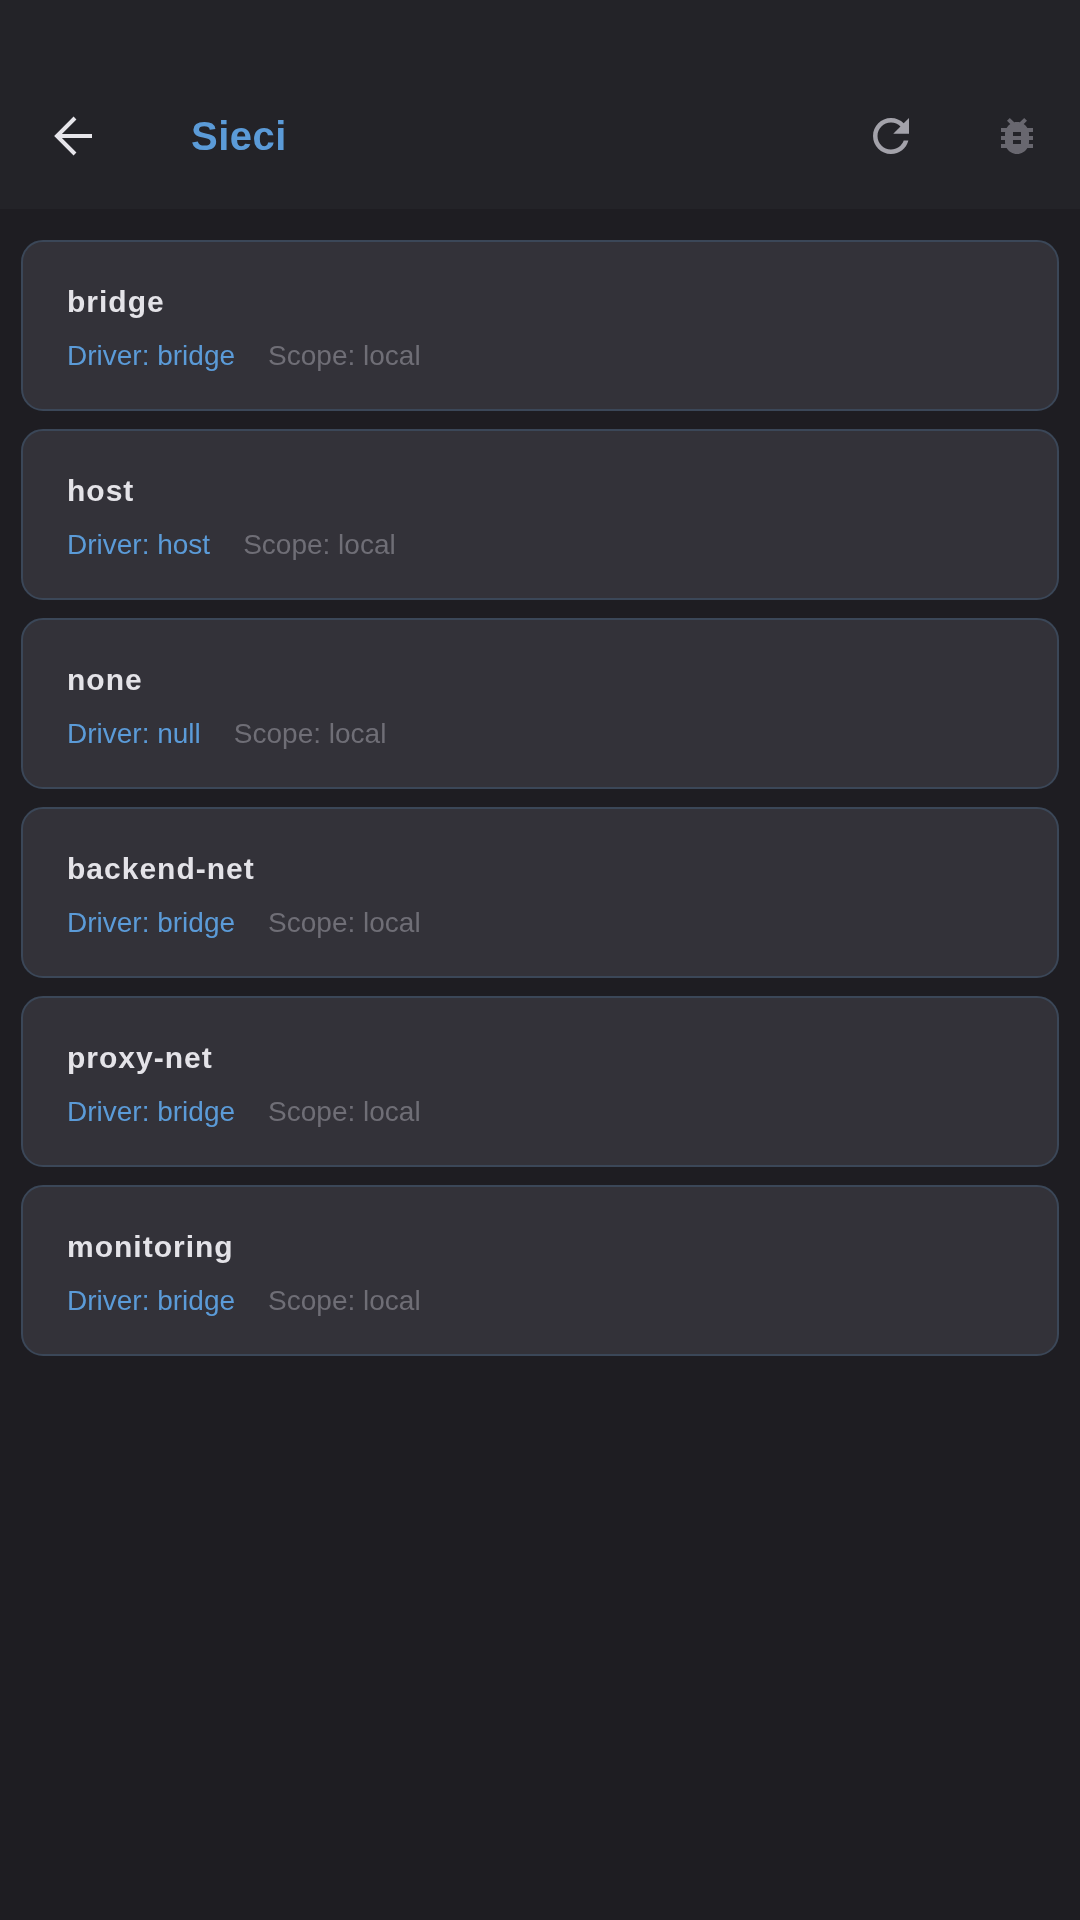 This screenshot has width=1080, height=1920. Describe the element at coordinates (105, 680) in the screenshot. I see `network-name: none` at that location.